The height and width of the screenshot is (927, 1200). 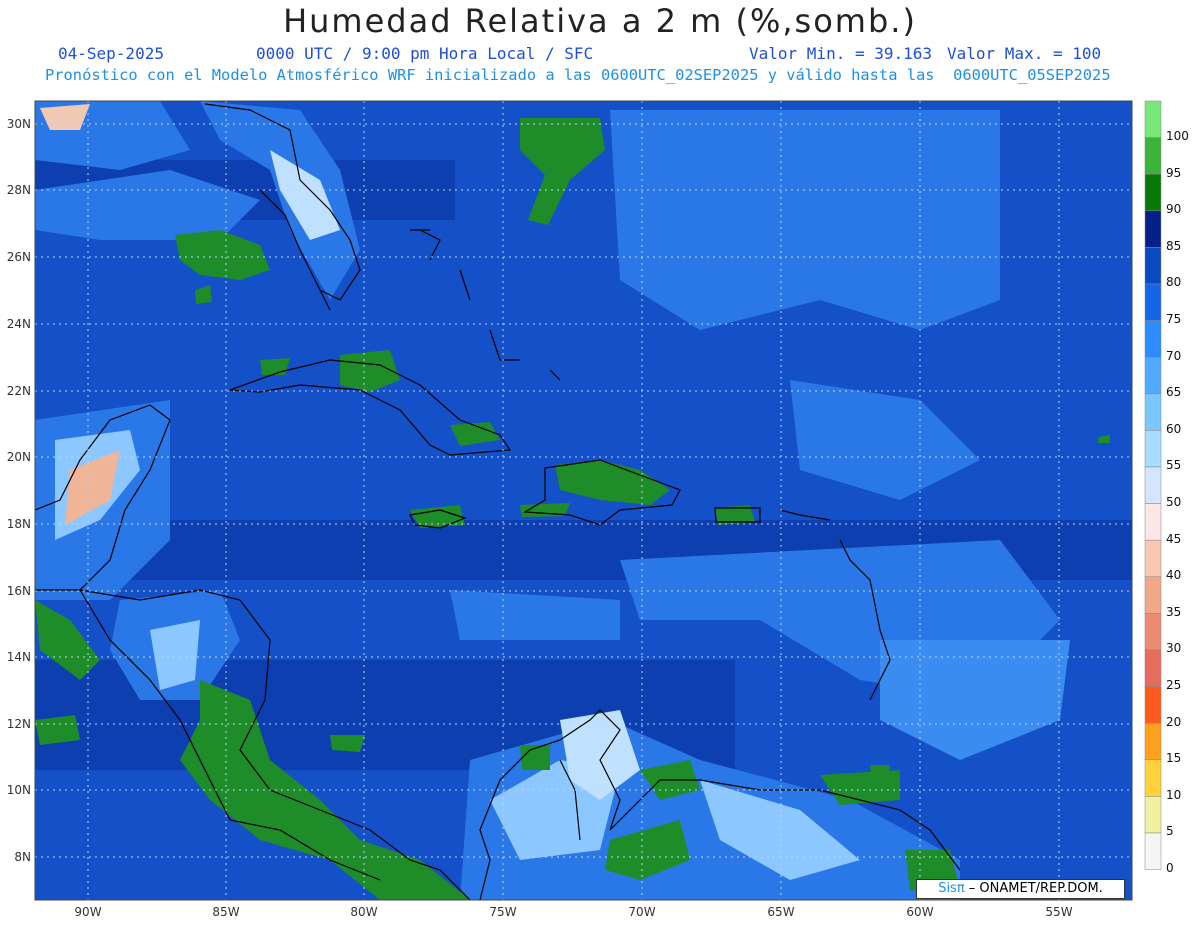 What do you see at coordinates (1174, 575) in the screenshot?
I see `colorbar-label: 40` at bounding box center [1174, 575].